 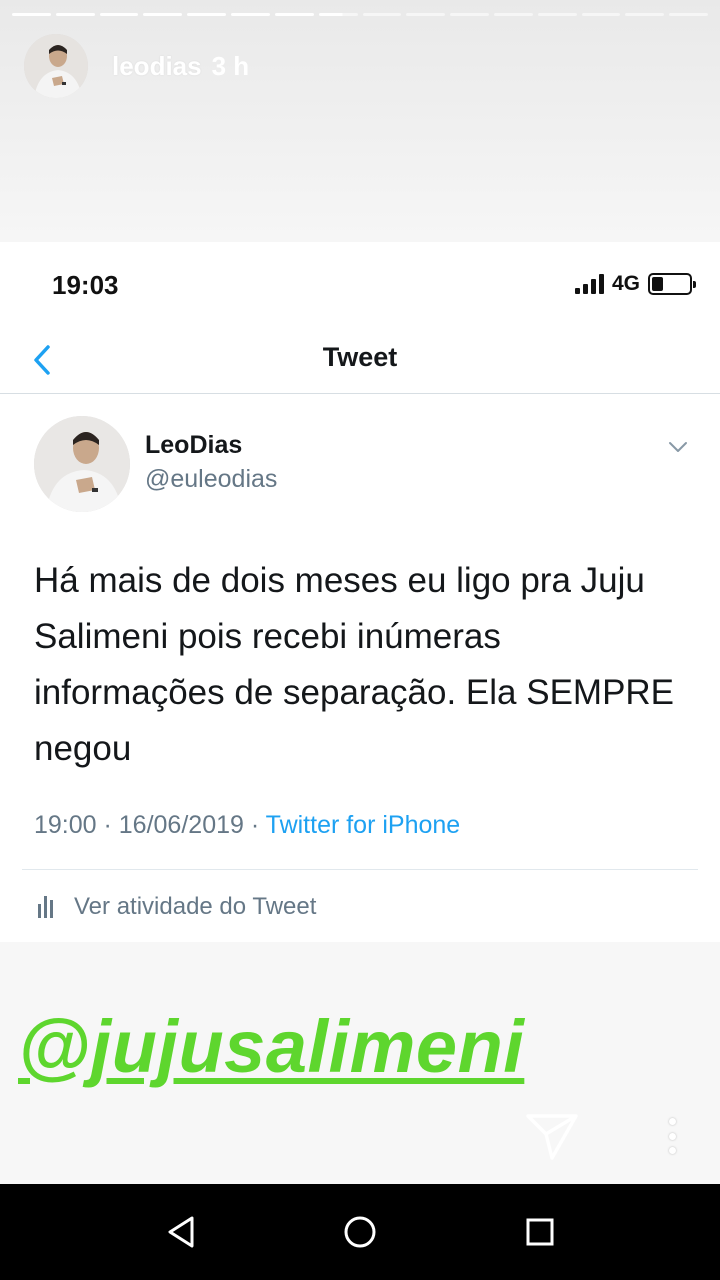 I want to click on page-title: Tweet, so click(x=360, y=357).